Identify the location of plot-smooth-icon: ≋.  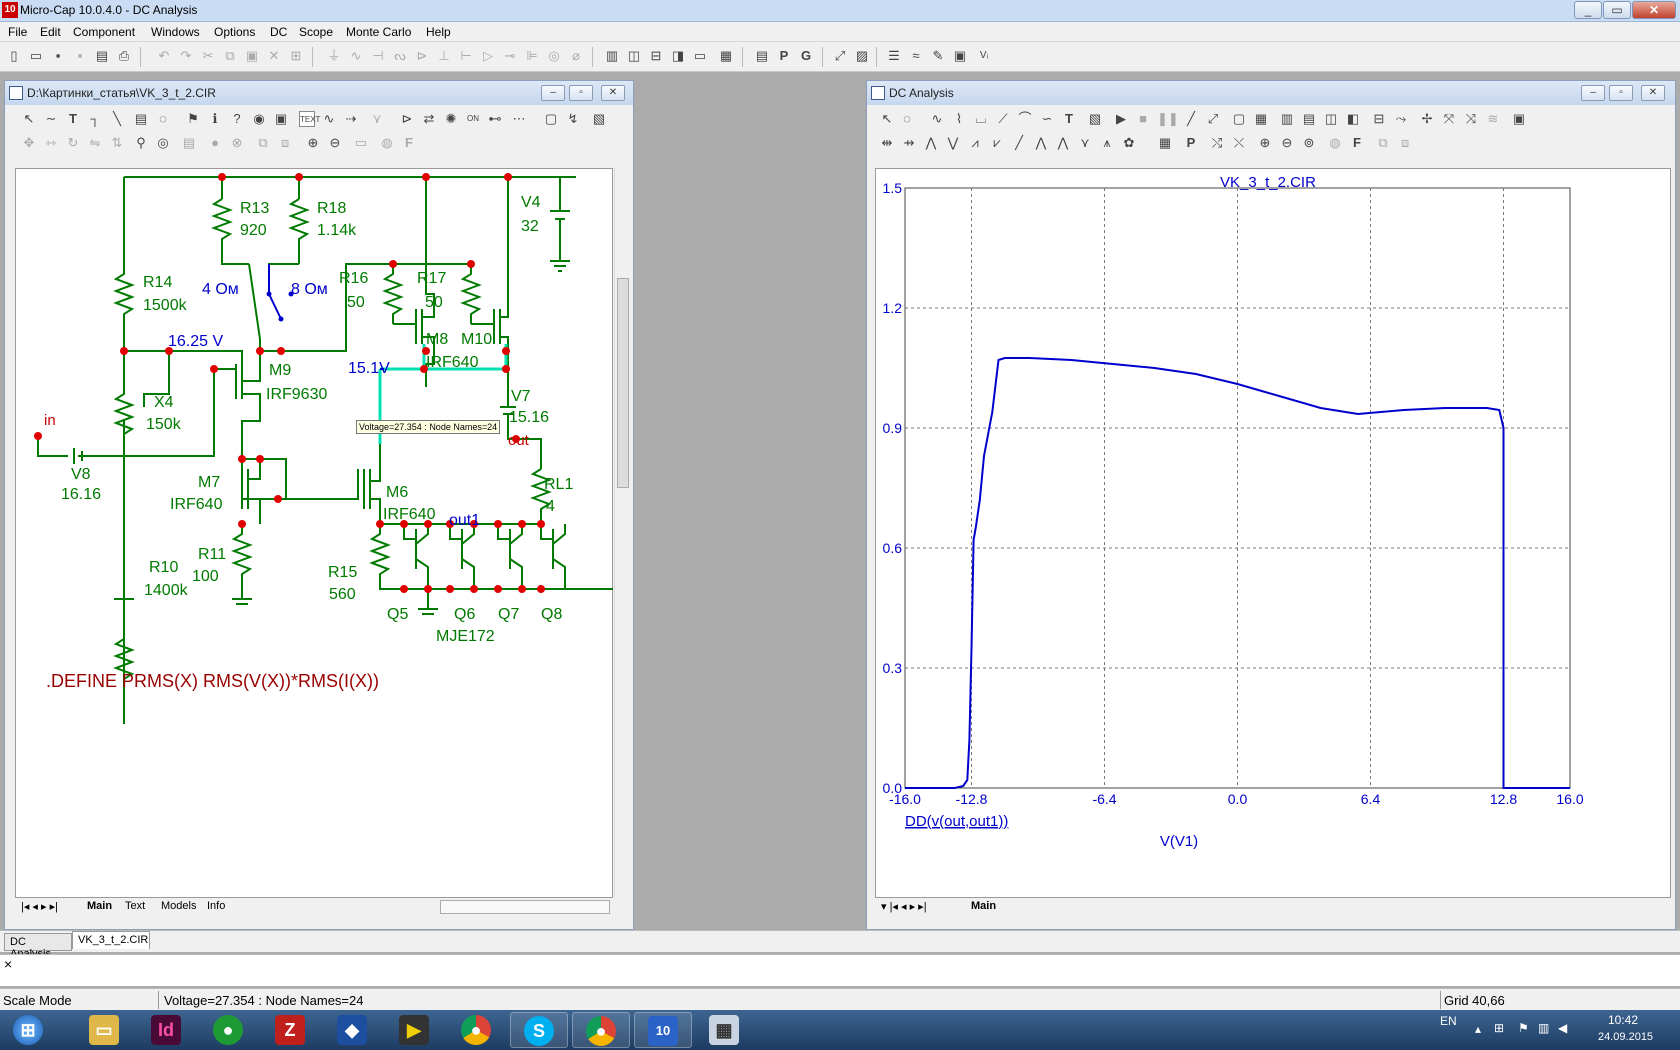
(1493, 119).